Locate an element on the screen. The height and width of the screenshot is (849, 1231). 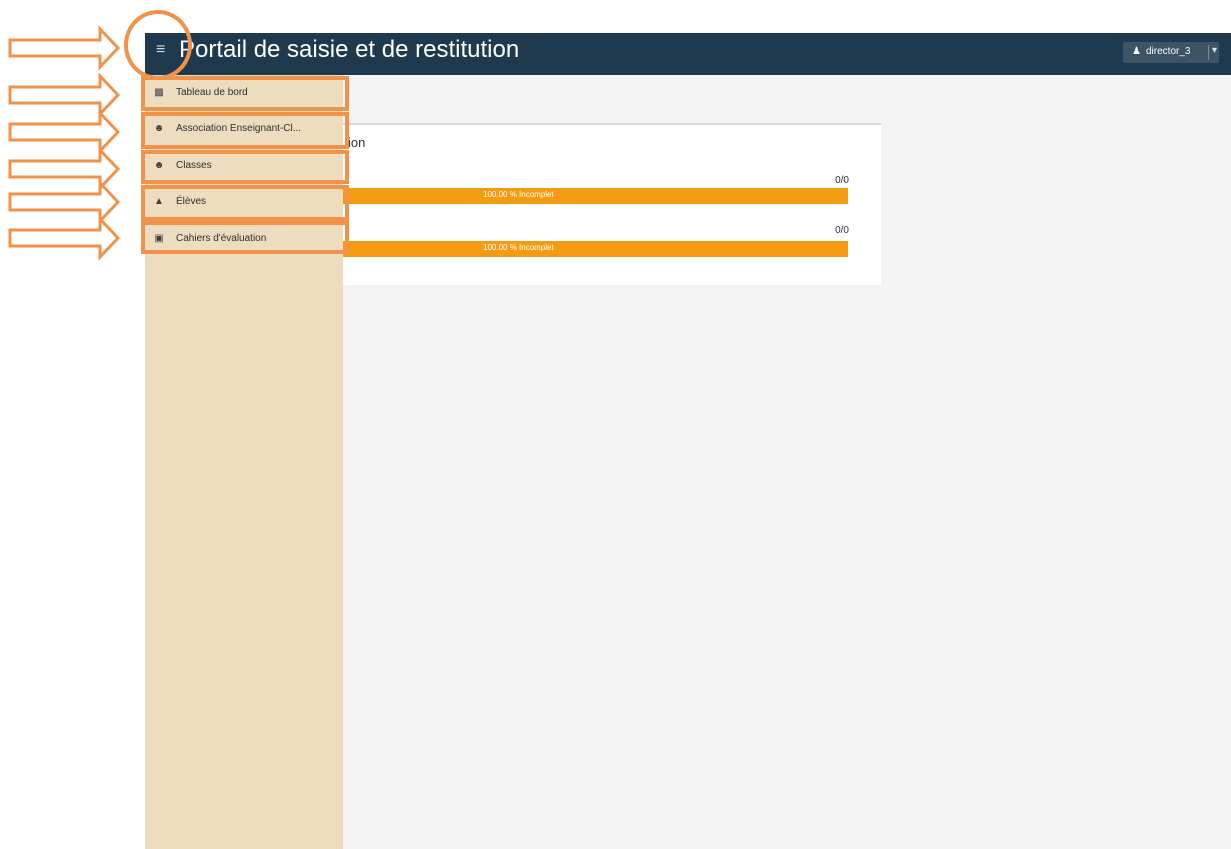
annotation-circle is located at coordinates (158, 45).